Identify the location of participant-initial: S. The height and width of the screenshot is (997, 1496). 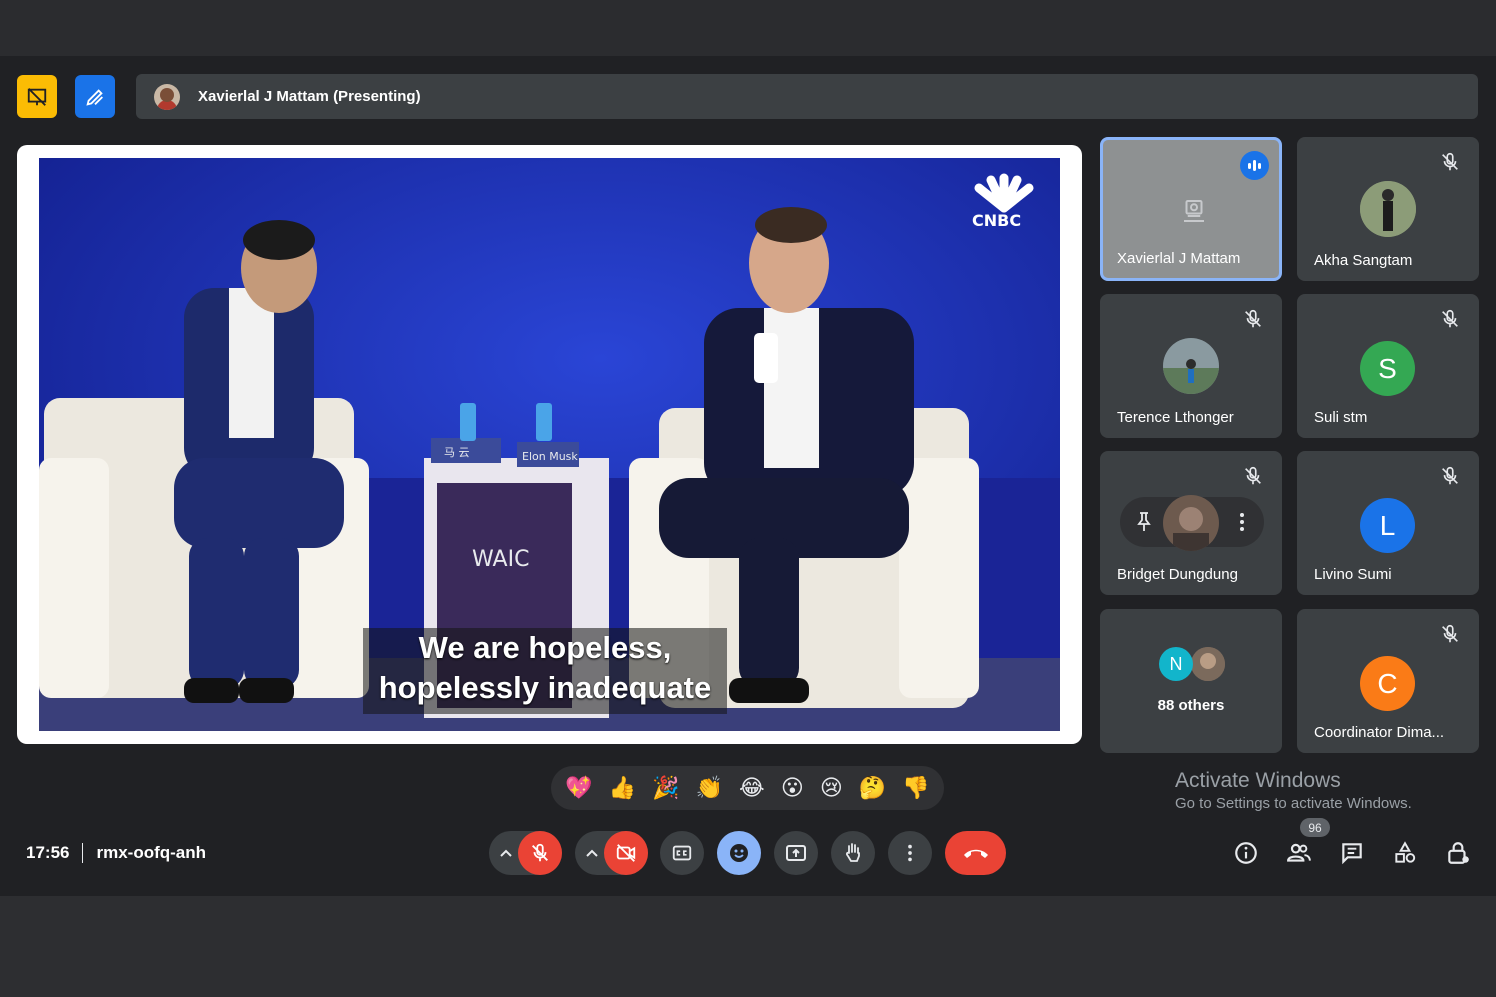
(1387, 368).